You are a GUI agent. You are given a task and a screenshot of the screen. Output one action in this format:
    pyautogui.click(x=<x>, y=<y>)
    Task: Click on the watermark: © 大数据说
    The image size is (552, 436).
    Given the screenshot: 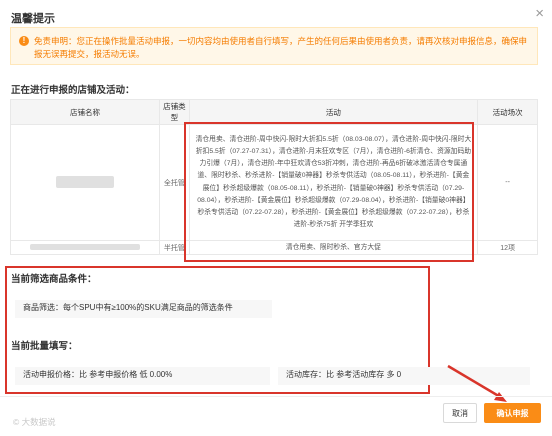 What is the action you would take?
    pyautogui.click(x=34, y=422)
    